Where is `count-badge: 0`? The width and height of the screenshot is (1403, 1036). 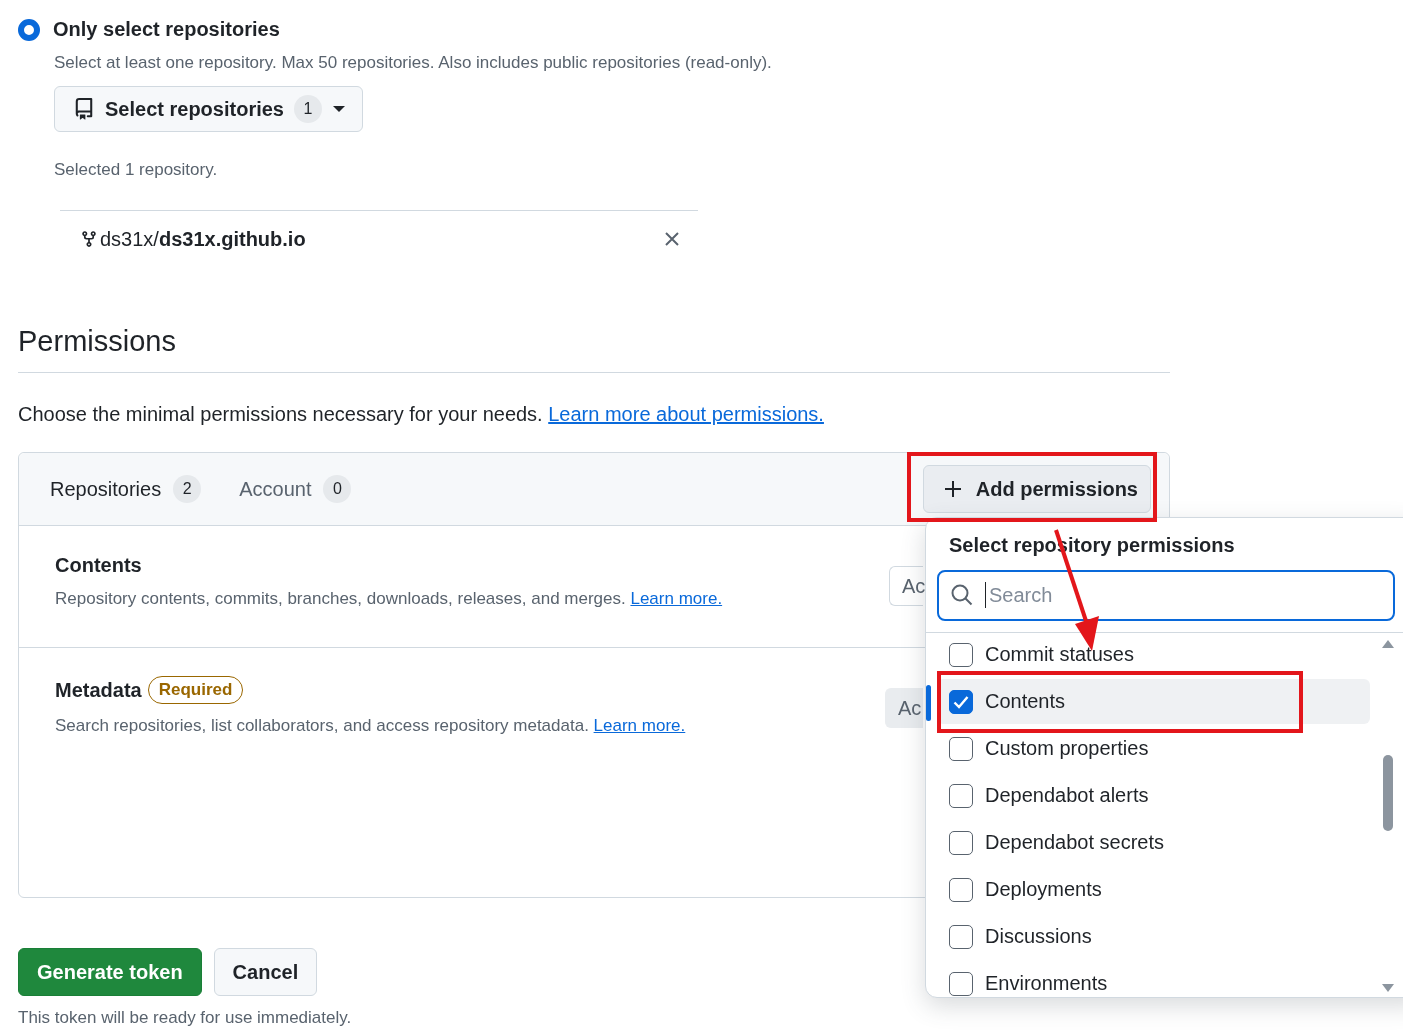 count-badge: 0 is located at coordinates (337, 489).